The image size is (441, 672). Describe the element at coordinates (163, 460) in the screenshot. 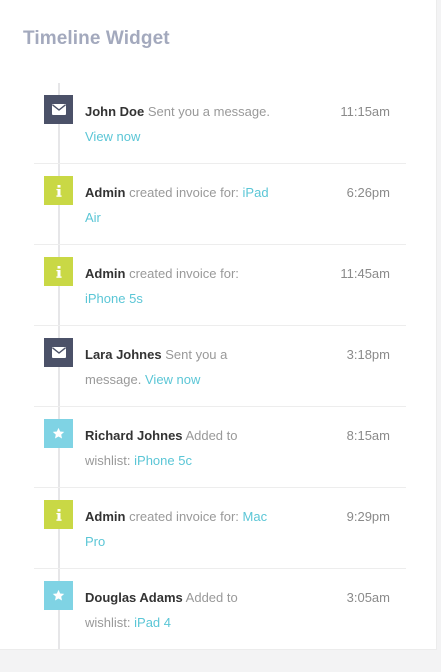

I see `item-link: iPhone 5c` at that location.